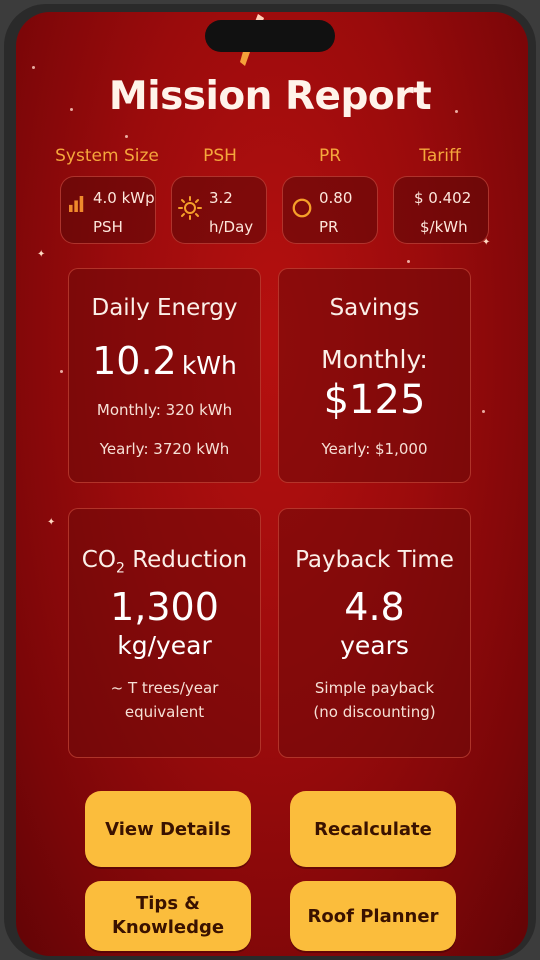 The image size is (540, 960). Describe the element at coordinates (164, 645) in the screenshot. I see `co2-unit: kg/year` at that location.